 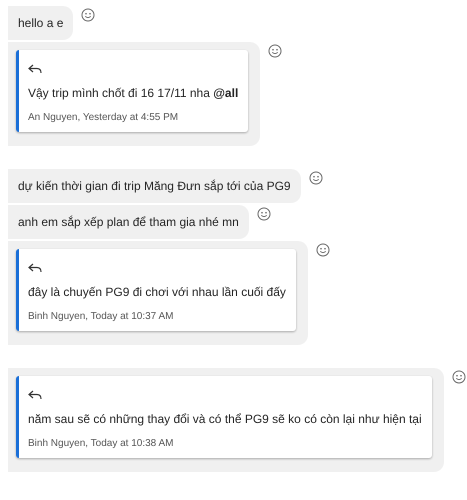 What do you see at coordinates (101, 317) in the screenshot?
I see `quoted-message-author: Binh Nguyen, Today at 10:37 AM` at bounding box center [101, 317].